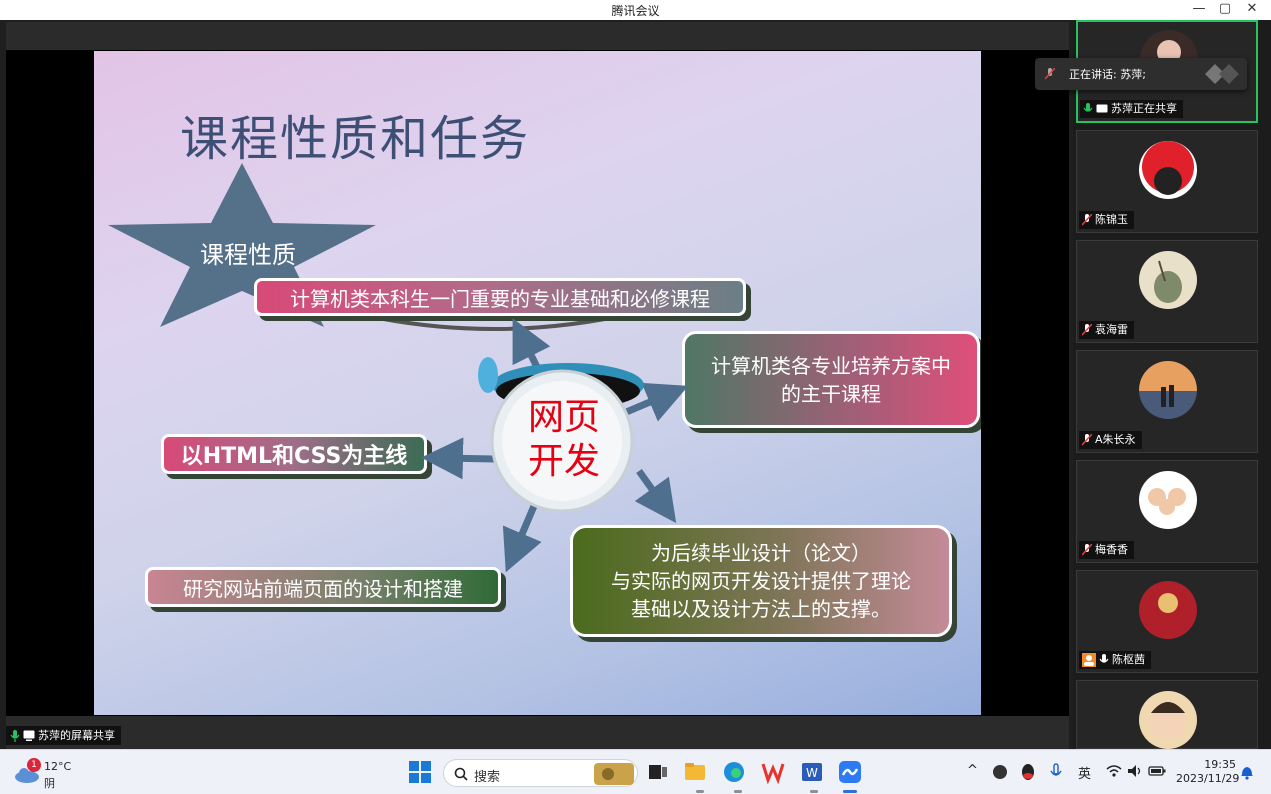 This screenshot has height=794, width=1271. What do you see at coordinates (1220, 764) in the screenshot?
I see `clock-time: 19:35` at bounding box center [1220, 764].